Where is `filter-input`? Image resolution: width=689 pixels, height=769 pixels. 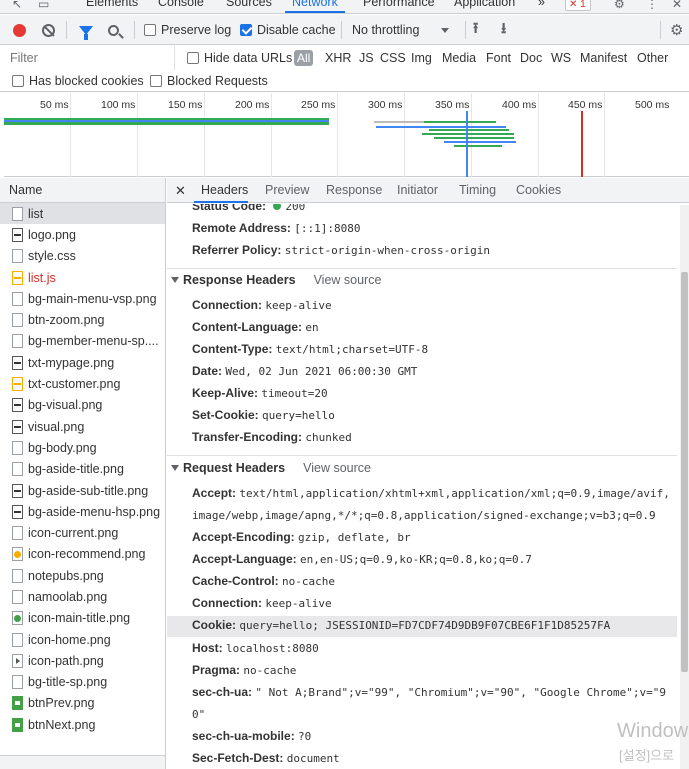
filter-input is located at coordinates (87, 58).